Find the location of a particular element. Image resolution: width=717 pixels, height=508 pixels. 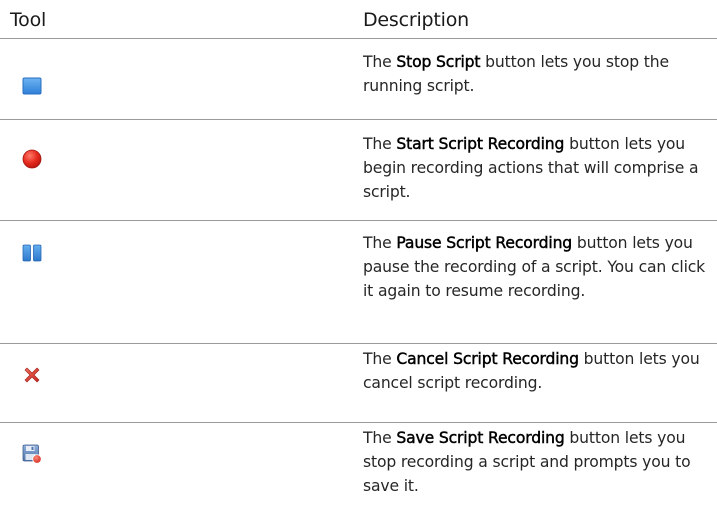

tool-name: Cancel Script Recording is located at coordinates (487, 359).